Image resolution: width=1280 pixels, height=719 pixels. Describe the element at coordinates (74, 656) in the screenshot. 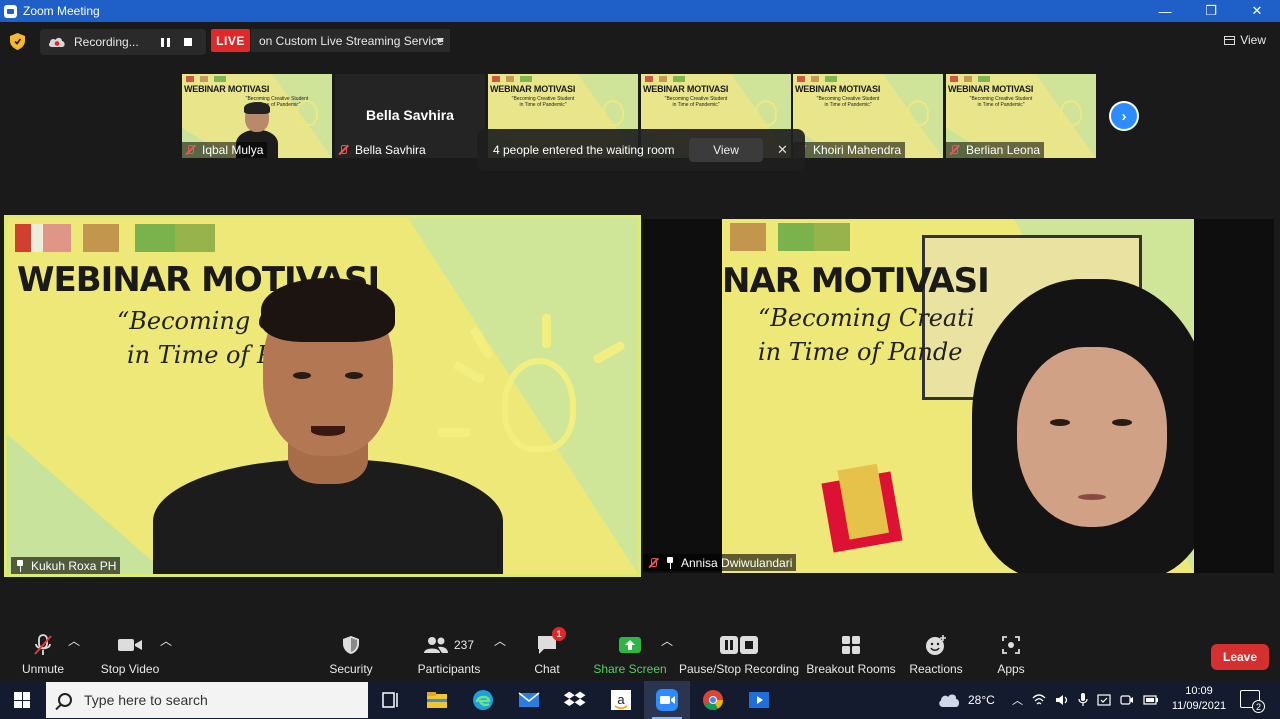

I see `audio-options-chevron: ︿` at that location.